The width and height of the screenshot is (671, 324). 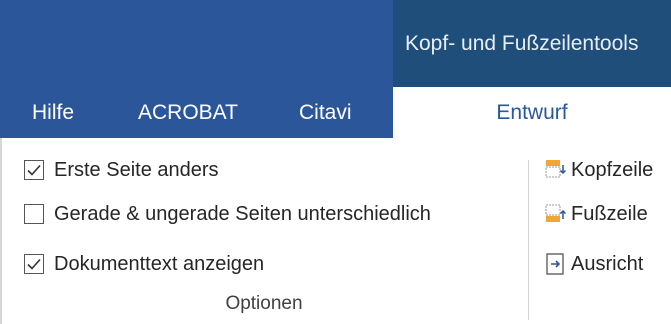 What do you see at coordinates (532, 112) in the screenshot?
I see `tab-entwurf: Entwurf` at bounding box center [532, 112].